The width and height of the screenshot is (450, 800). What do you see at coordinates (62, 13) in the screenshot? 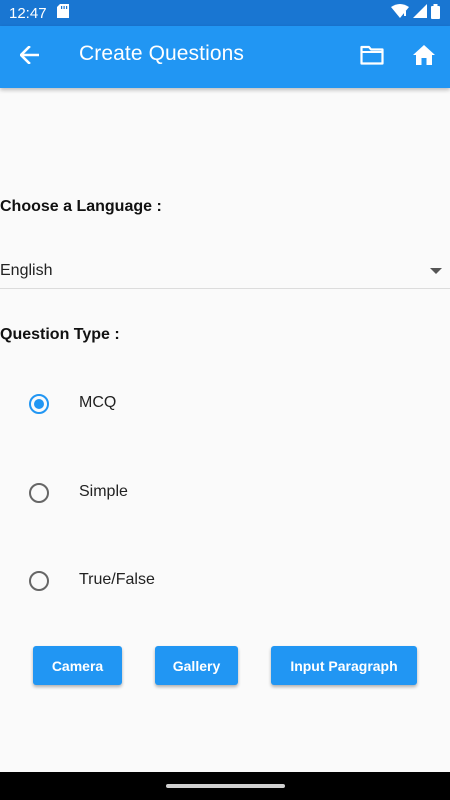
I see `sd-card-icon` at bounding box center [62, 13].